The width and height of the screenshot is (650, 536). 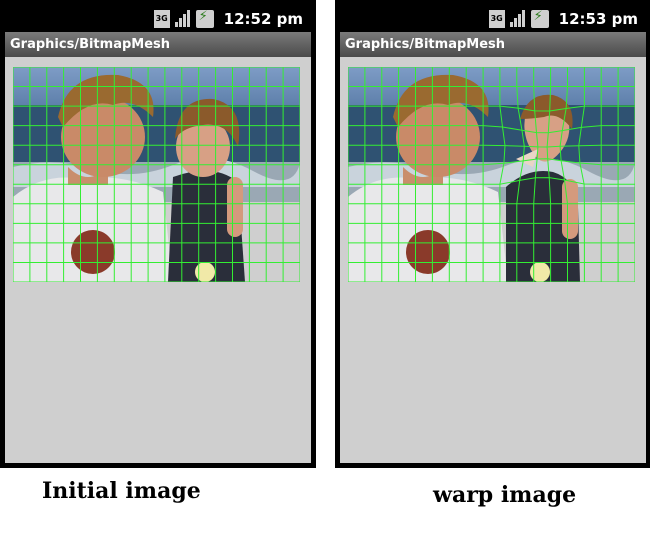 What do you see at coordinates (598, 18) in the screenshot?
I see `status-clock: 12:53 pm` at bounding box center [598, 18].